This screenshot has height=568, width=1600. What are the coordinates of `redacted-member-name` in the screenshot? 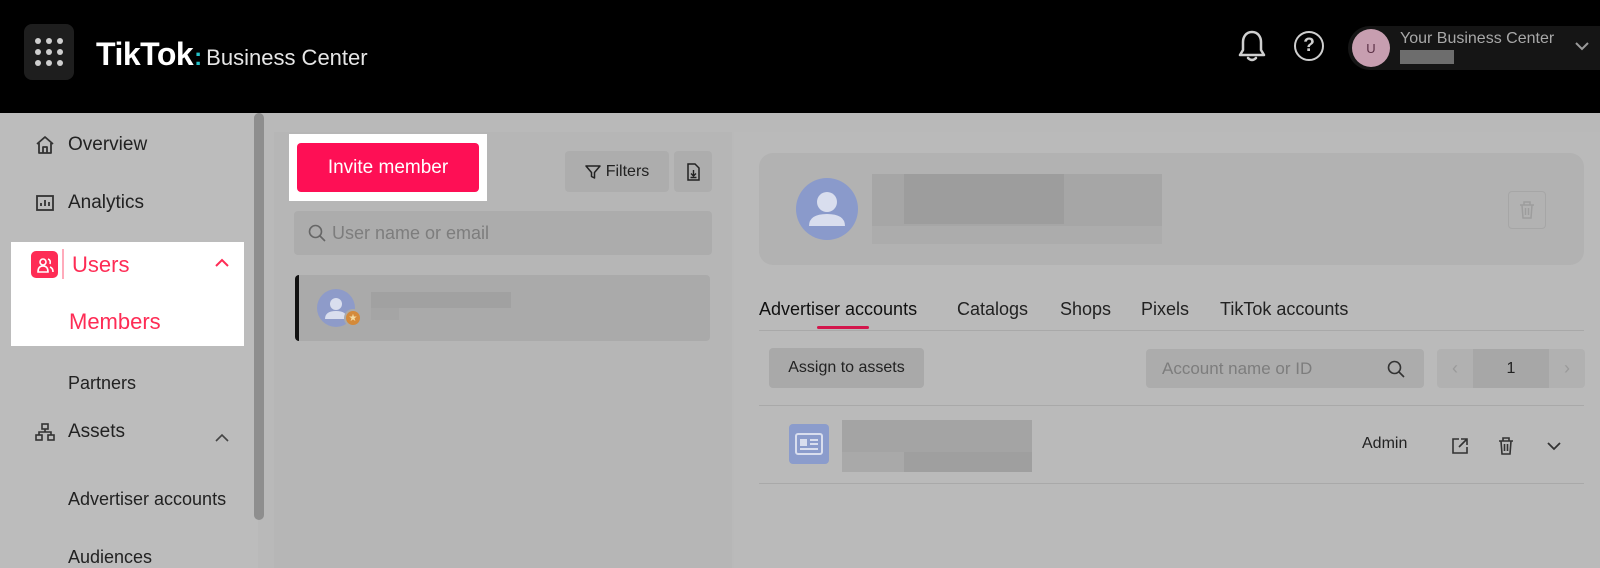 It's located at (441, 300).